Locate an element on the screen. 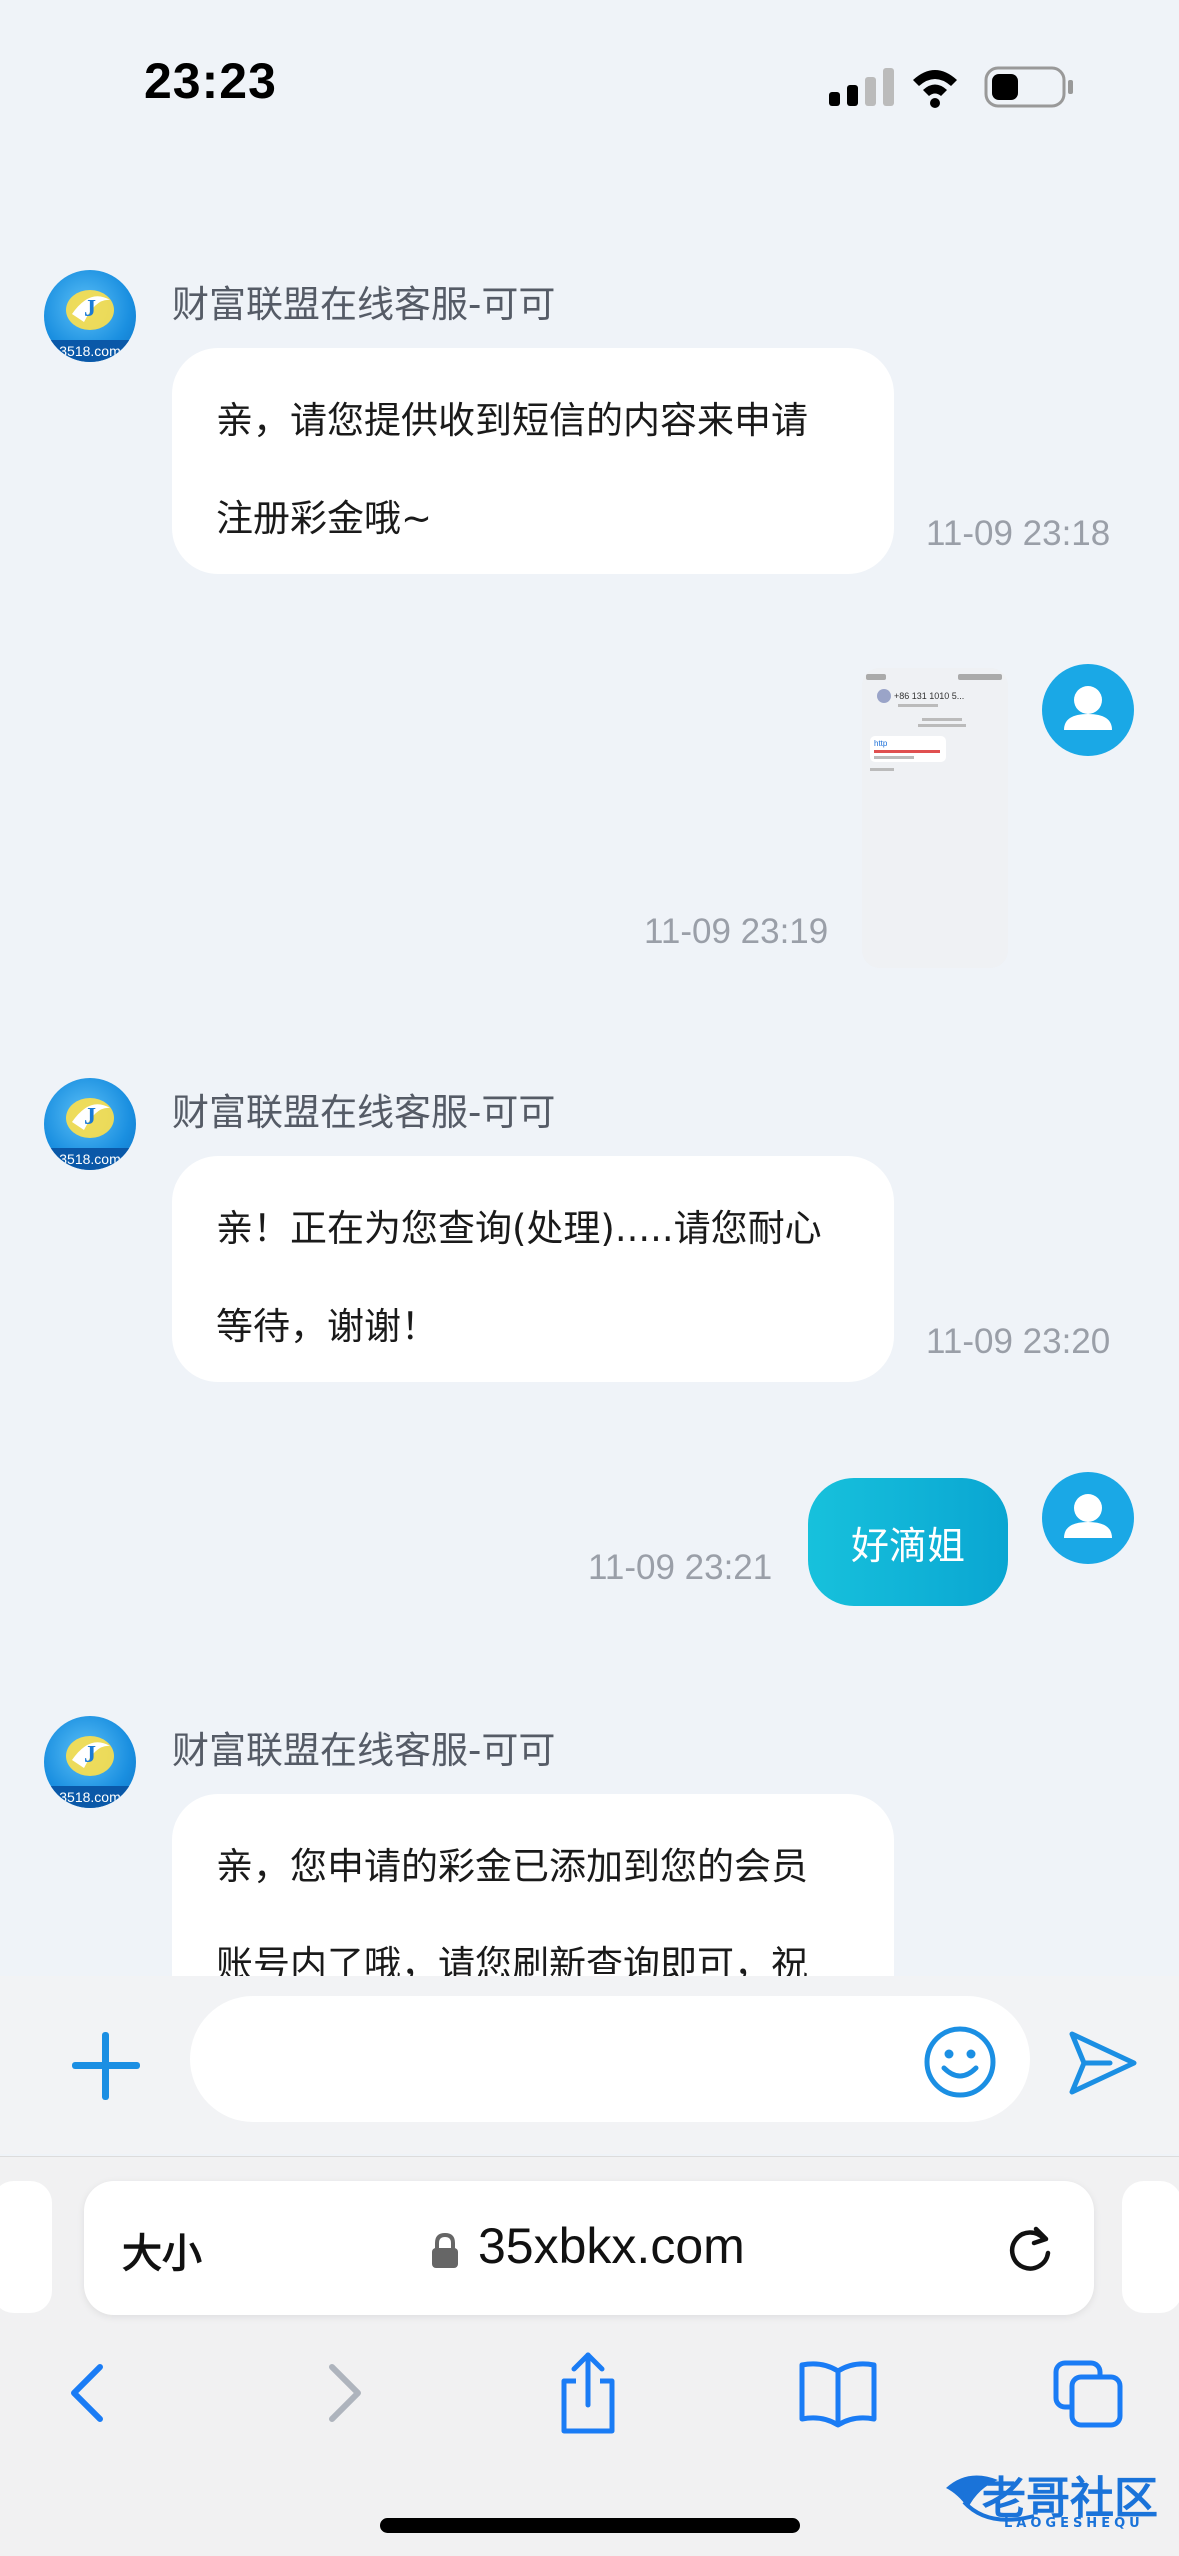 The image size is (1179, 2556). lock-icon is located at coordinates (445, 2251).